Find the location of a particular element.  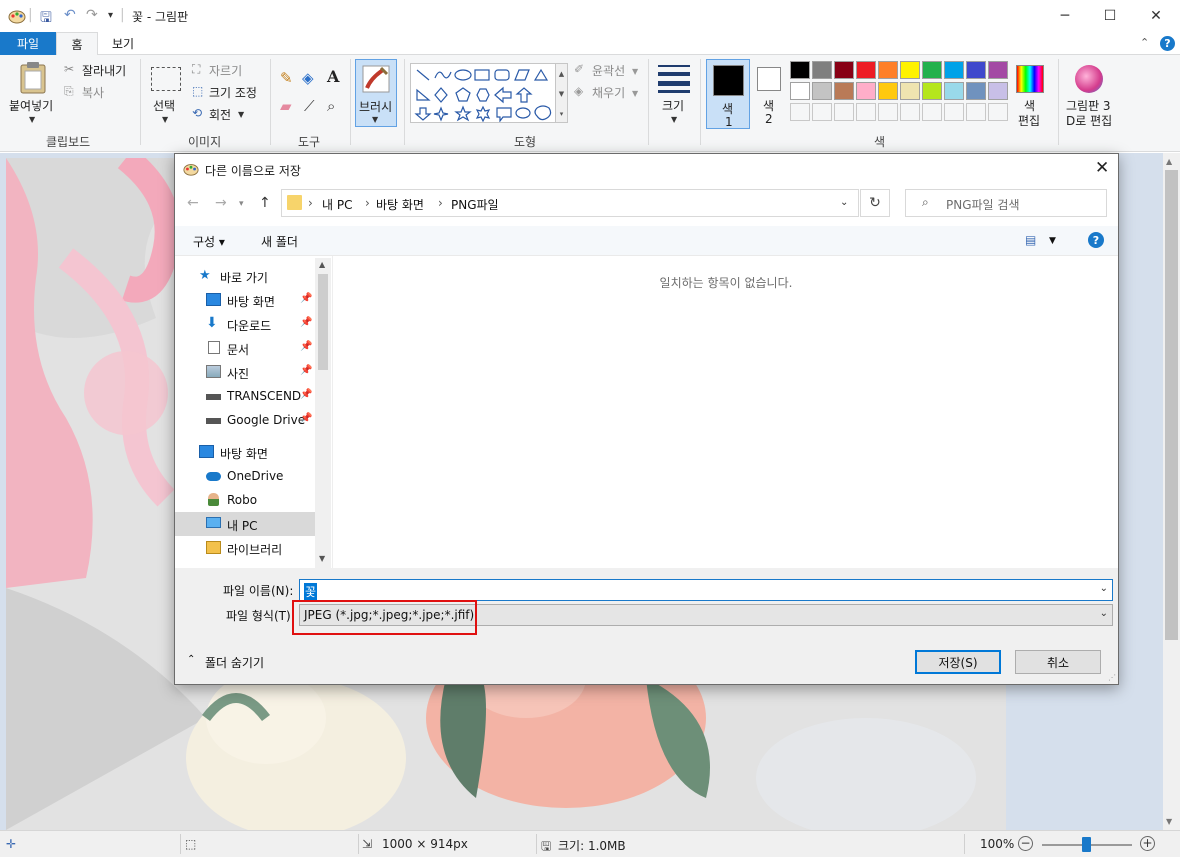

select-button: 선택 is located at coordinates (164, 105).